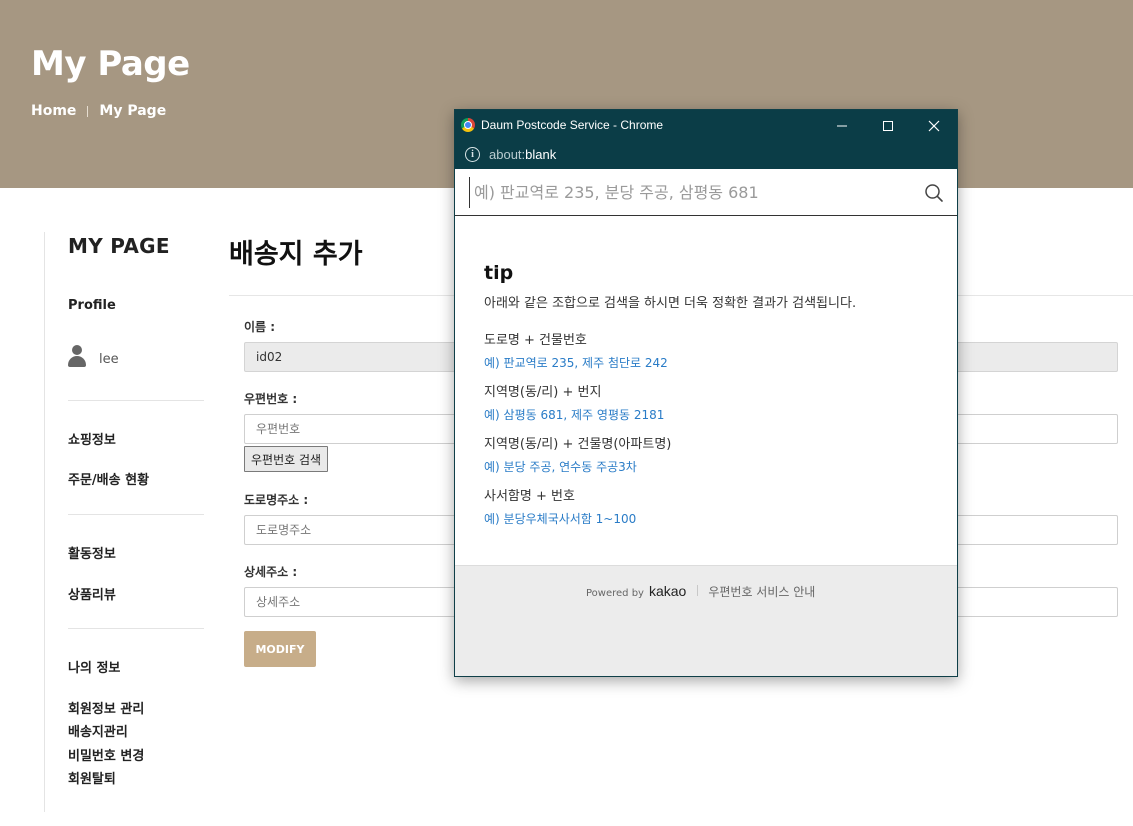 The height and width of the screenshot is (826, 1133). I want to click on breadcrumb-current: My Page, so click(132, 111).